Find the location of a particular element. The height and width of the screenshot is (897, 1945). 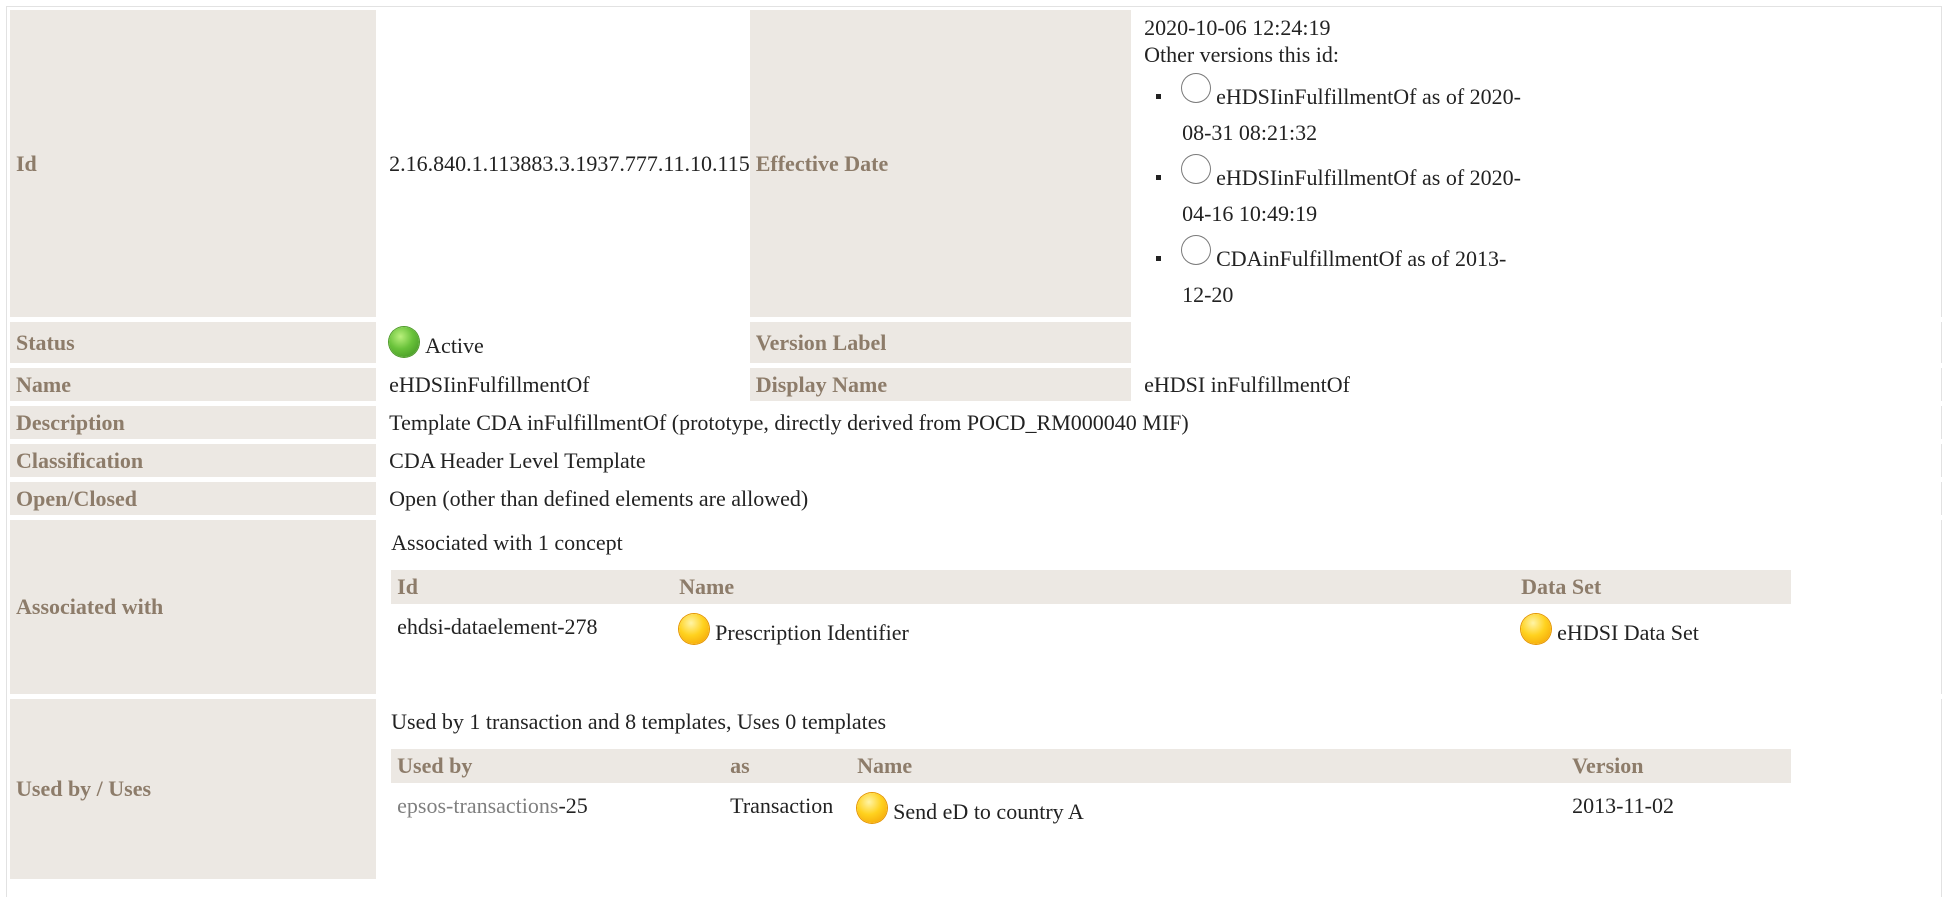

status-label: Status is located at coordinates (196, 345).